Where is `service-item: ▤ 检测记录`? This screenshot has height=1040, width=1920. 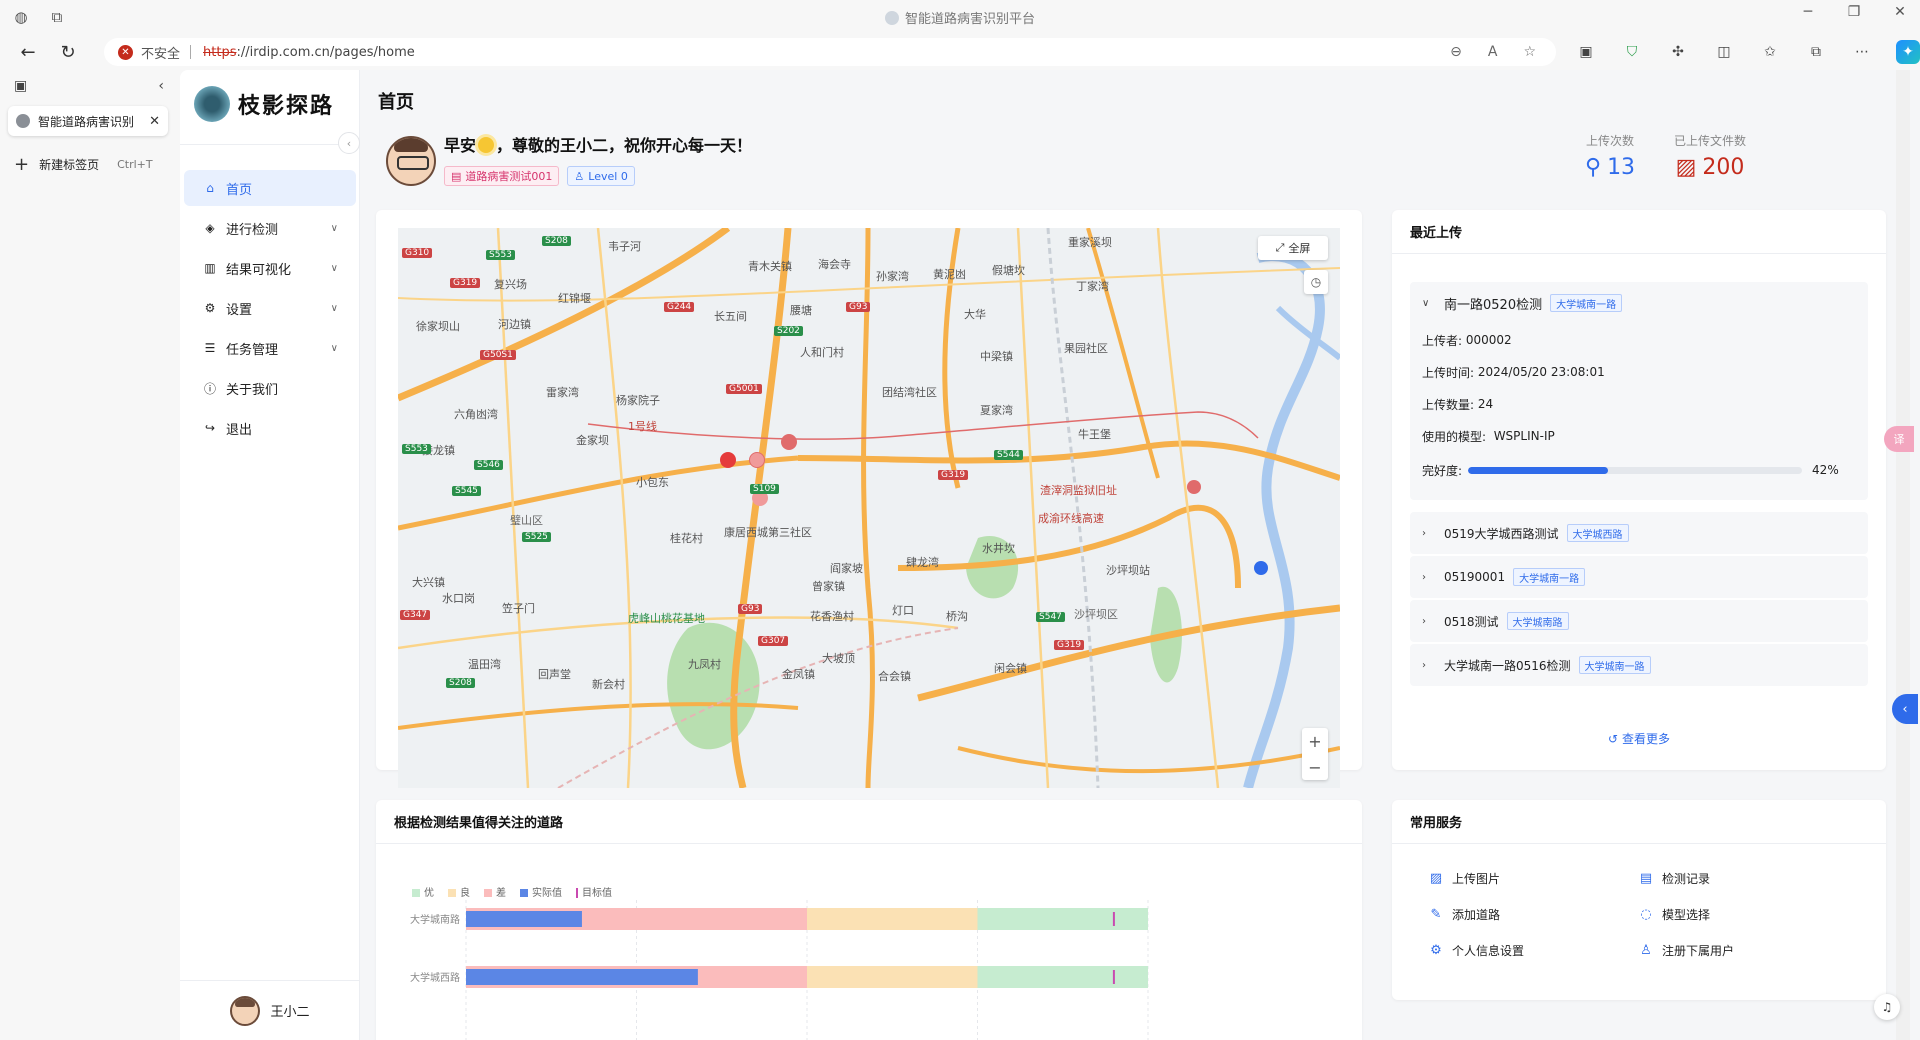 service-item: ▤ 检测记录 is located at coordinates (1743, 878).